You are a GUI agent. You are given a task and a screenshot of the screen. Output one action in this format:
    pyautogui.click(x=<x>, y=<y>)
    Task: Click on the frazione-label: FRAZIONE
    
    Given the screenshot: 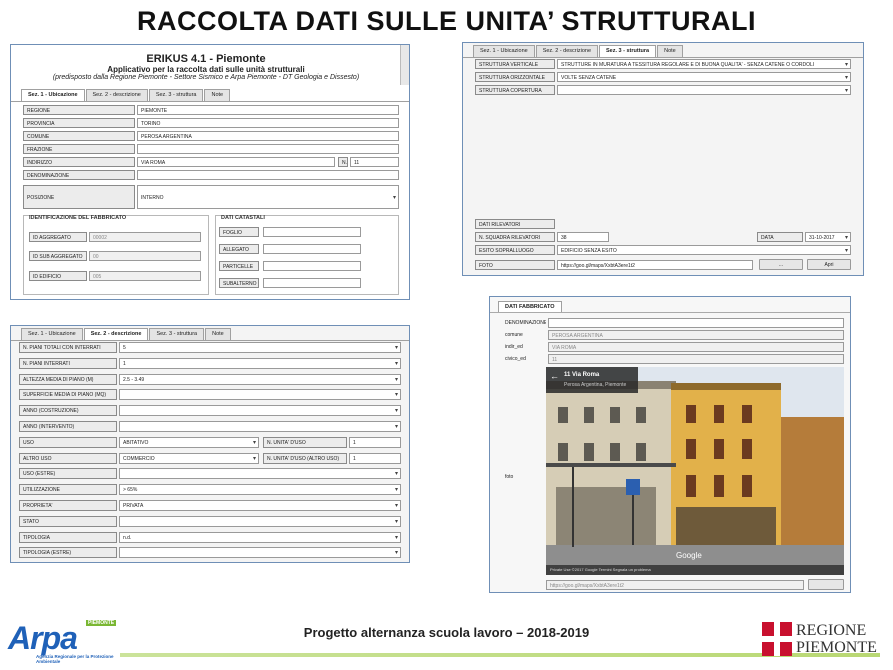 What is the action you would take?
    pyautogui.click(x=79, y=149)
    